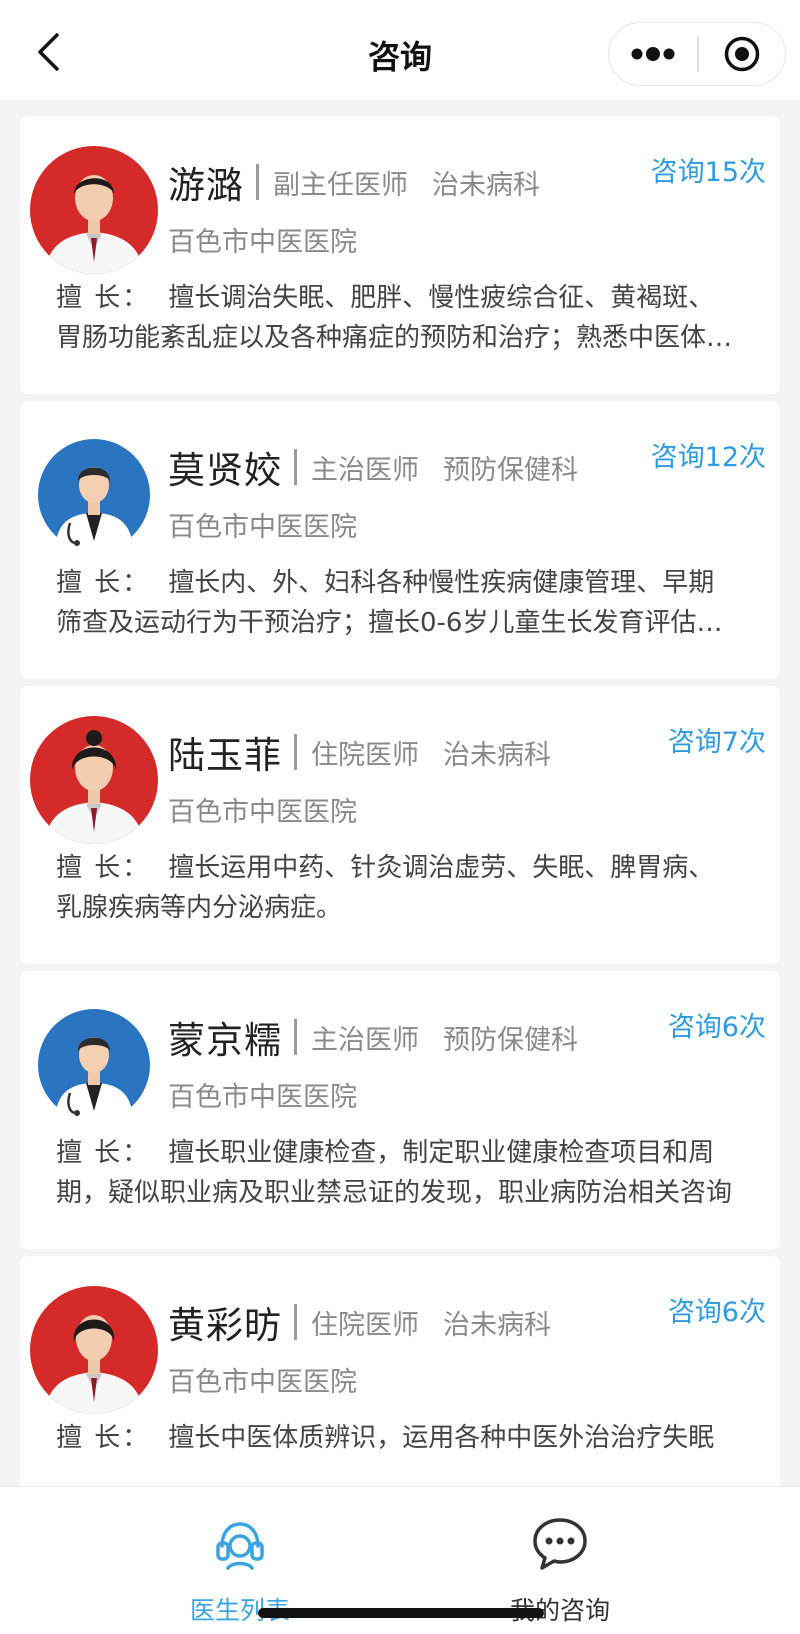  I want to click on doctor-title: 副主任医师, so click(340, 185).